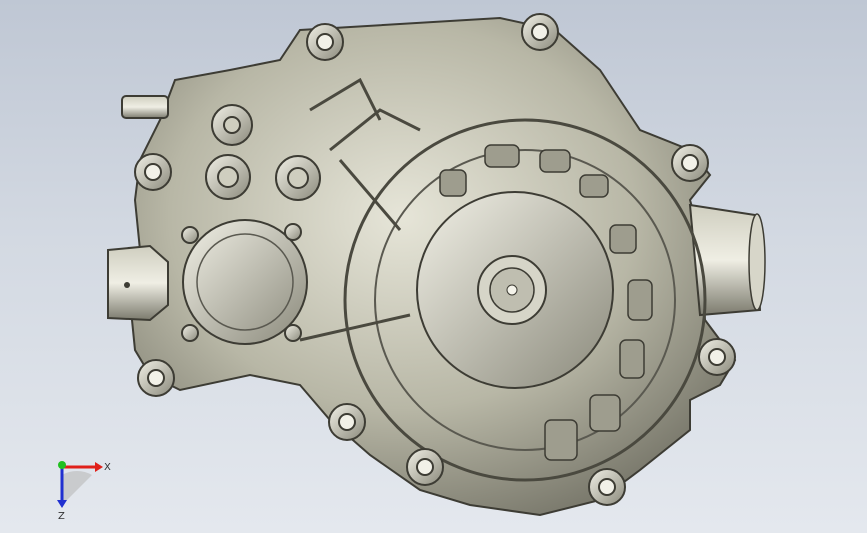 The image size is (867, 533). What do you see at coordinates (757, 262) in the screenshot?
I see `output-tube-end` at bounding box center [757, 262].